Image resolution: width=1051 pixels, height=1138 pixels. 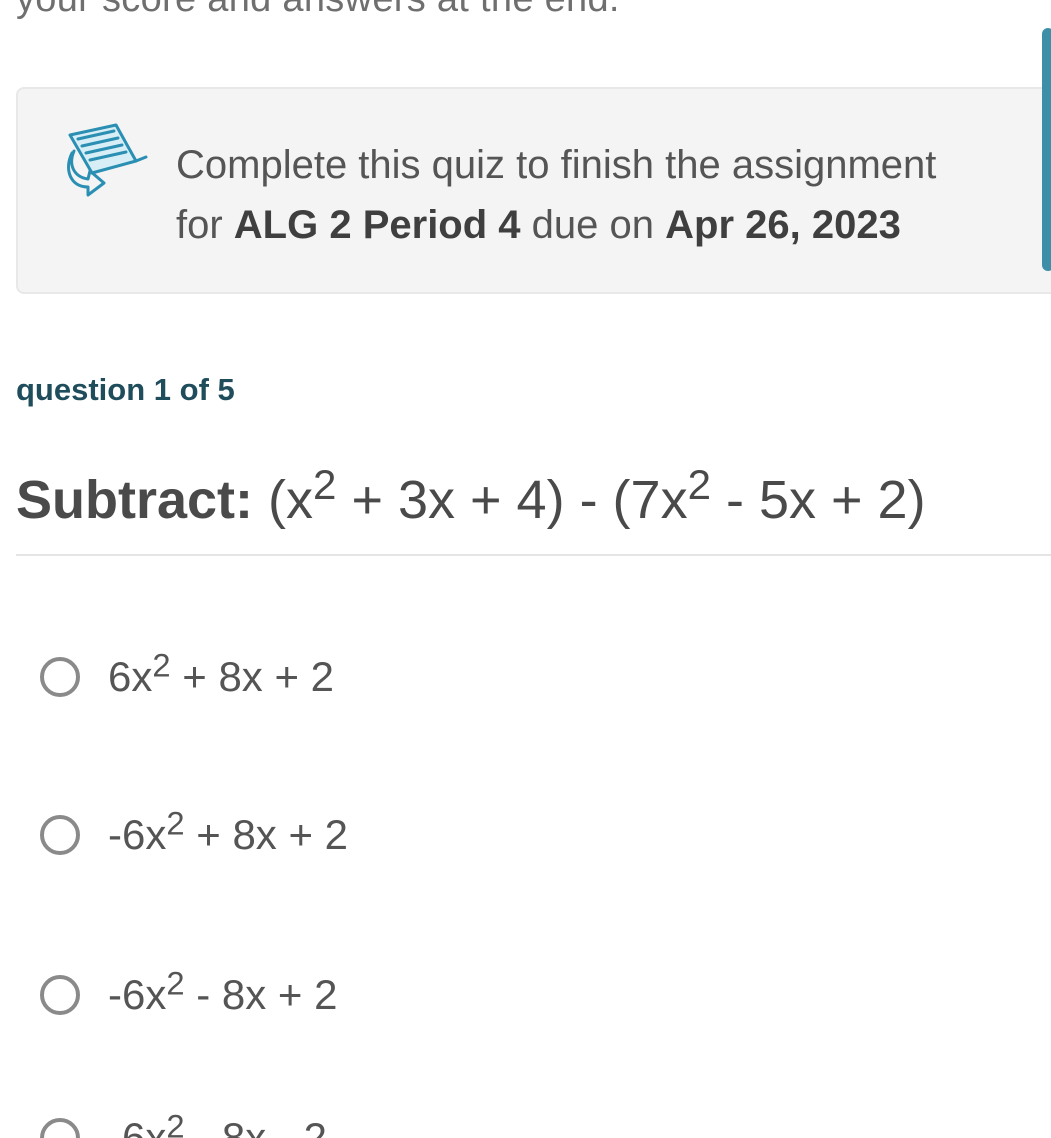 I want to click on answer-option-3: -6x2 - 8x + 2, so click(x=188, y=995).